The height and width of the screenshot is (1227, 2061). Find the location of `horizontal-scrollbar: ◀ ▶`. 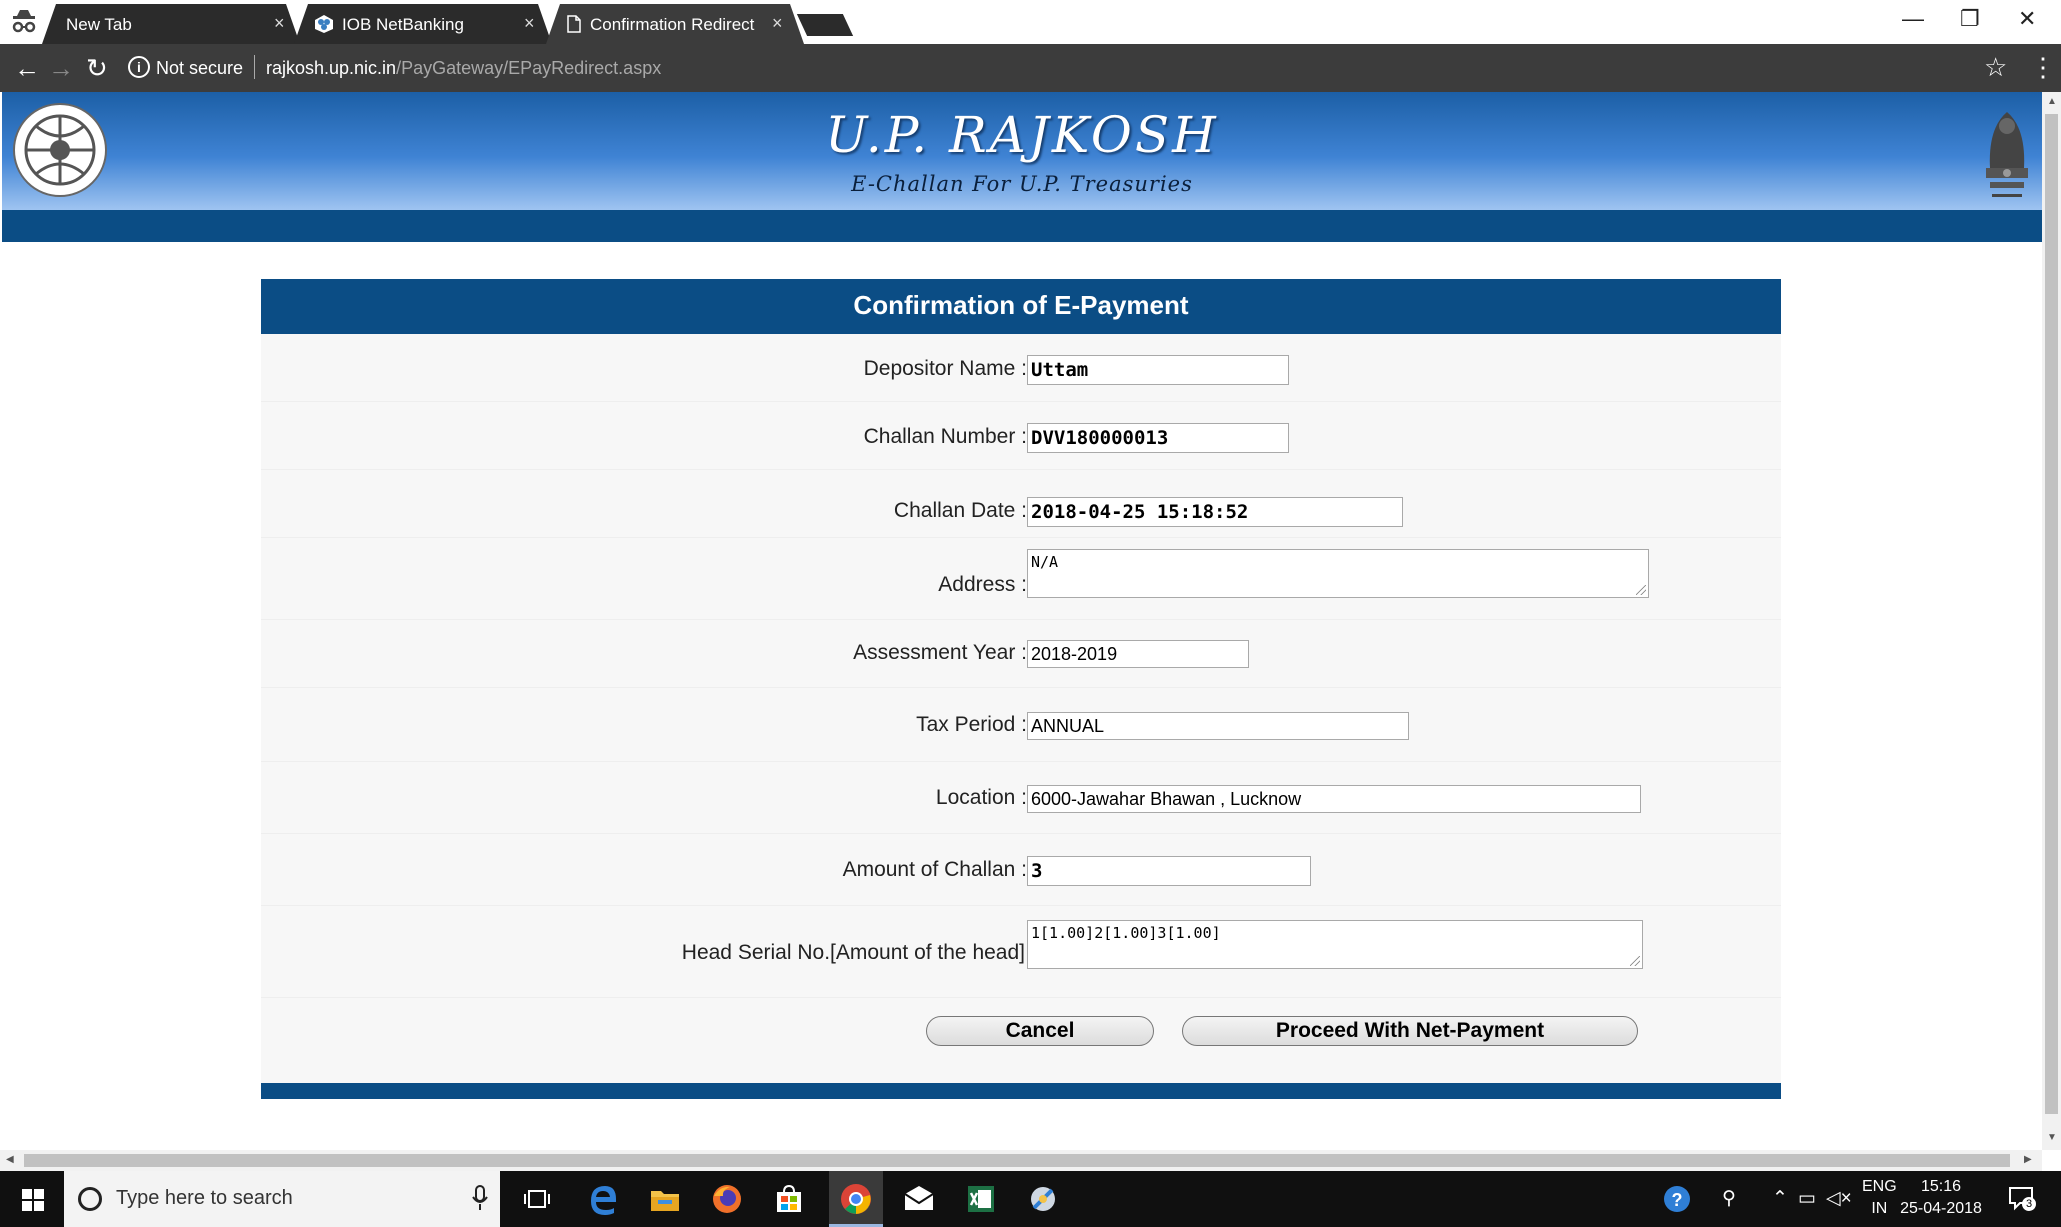

horizontal-scrollbar: ◀ ▶ is located at coordinates (1021, 1160).